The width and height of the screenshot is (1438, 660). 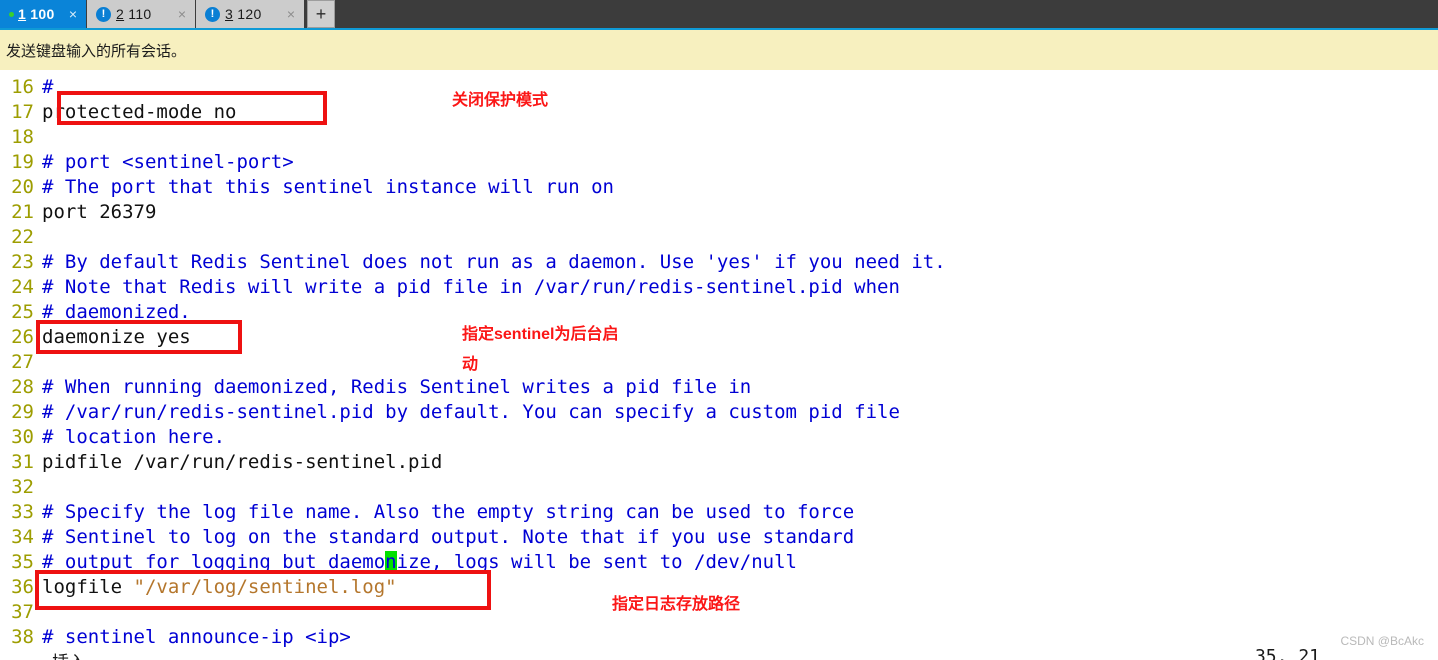 I want to click on code-token: port 26379, so click(x=99, y=212).